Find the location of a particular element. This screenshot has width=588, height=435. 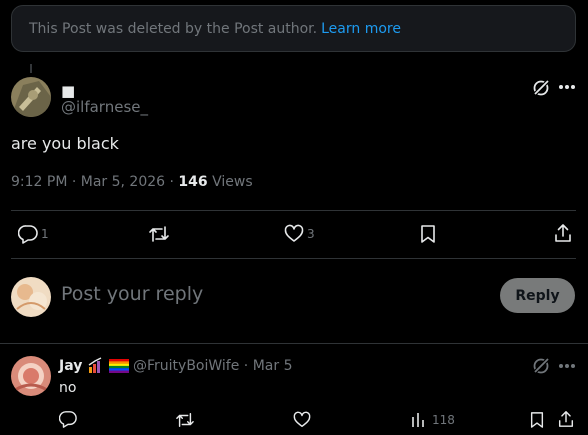

repost-action is located at coordinates (160, 234).